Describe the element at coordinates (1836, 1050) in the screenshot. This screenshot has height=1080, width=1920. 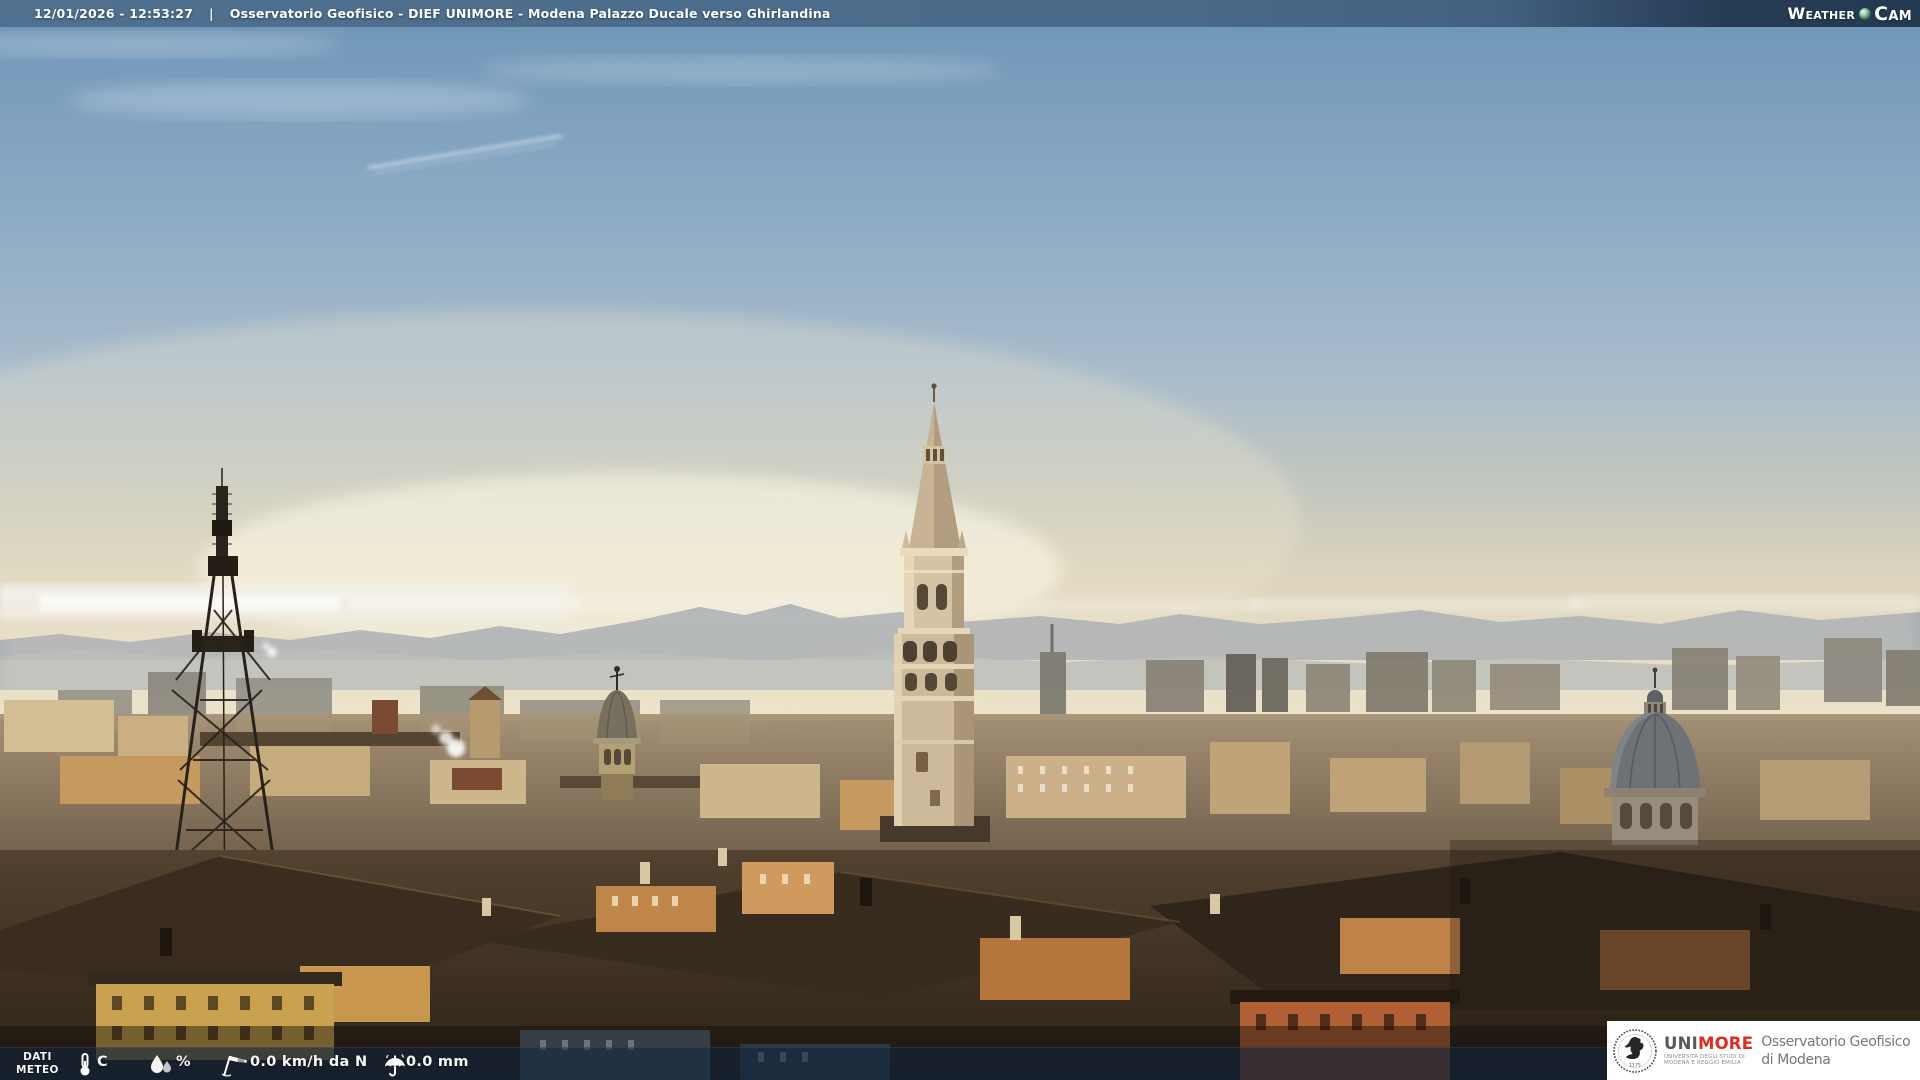
I see `organization-name: Osservatorio Geofisico di Modena` at that location.